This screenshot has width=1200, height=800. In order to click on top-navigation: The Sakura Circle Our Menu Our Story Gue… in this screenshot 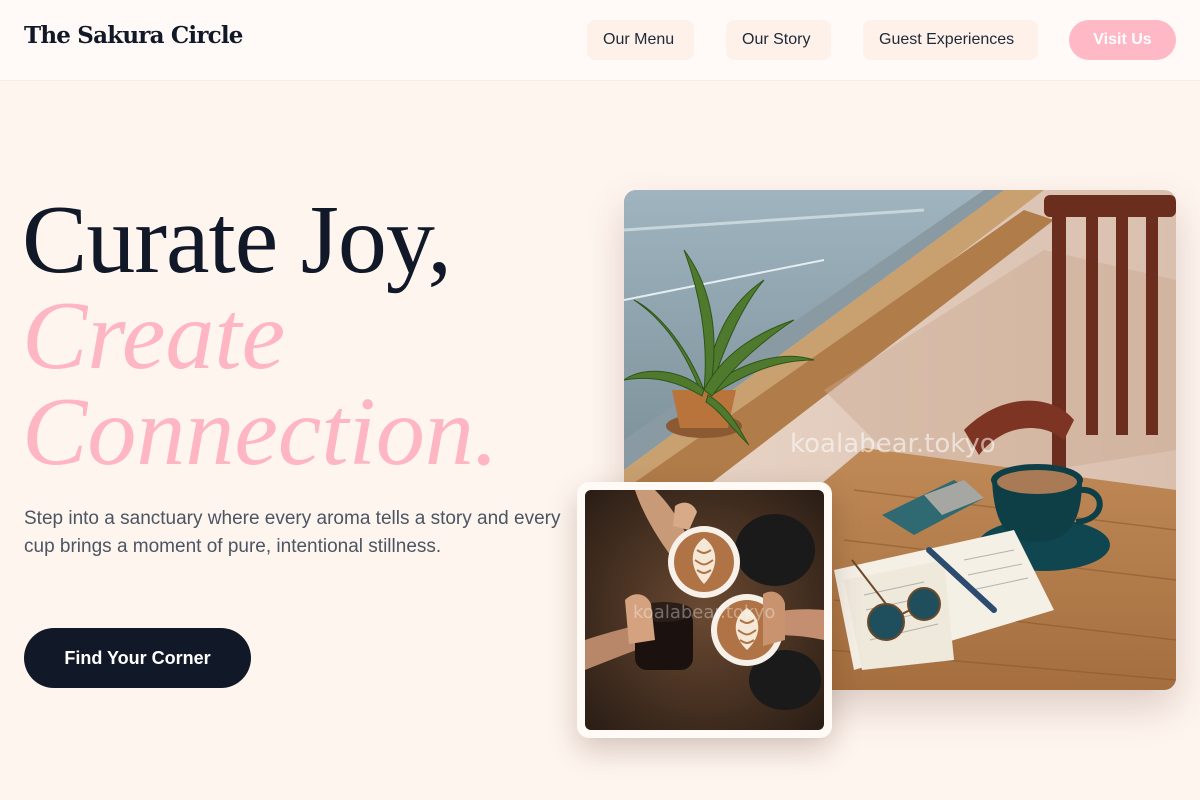, I will do `click(600, 40)`.